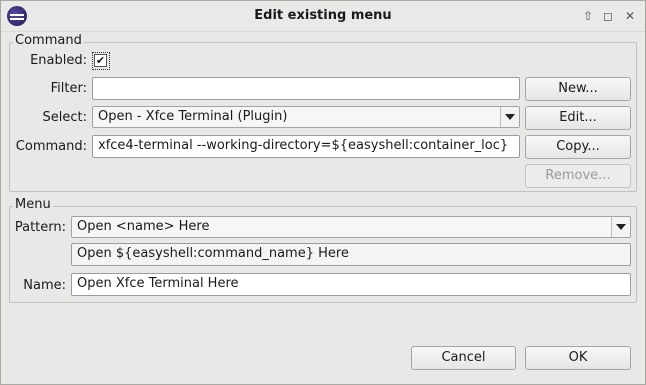 The height and width of the screenshot is (385, 646). What do you see at coordinates (608, 16) in the screenshot?
I see `maximize-icon: ◻` at bounding box center [608, 16].